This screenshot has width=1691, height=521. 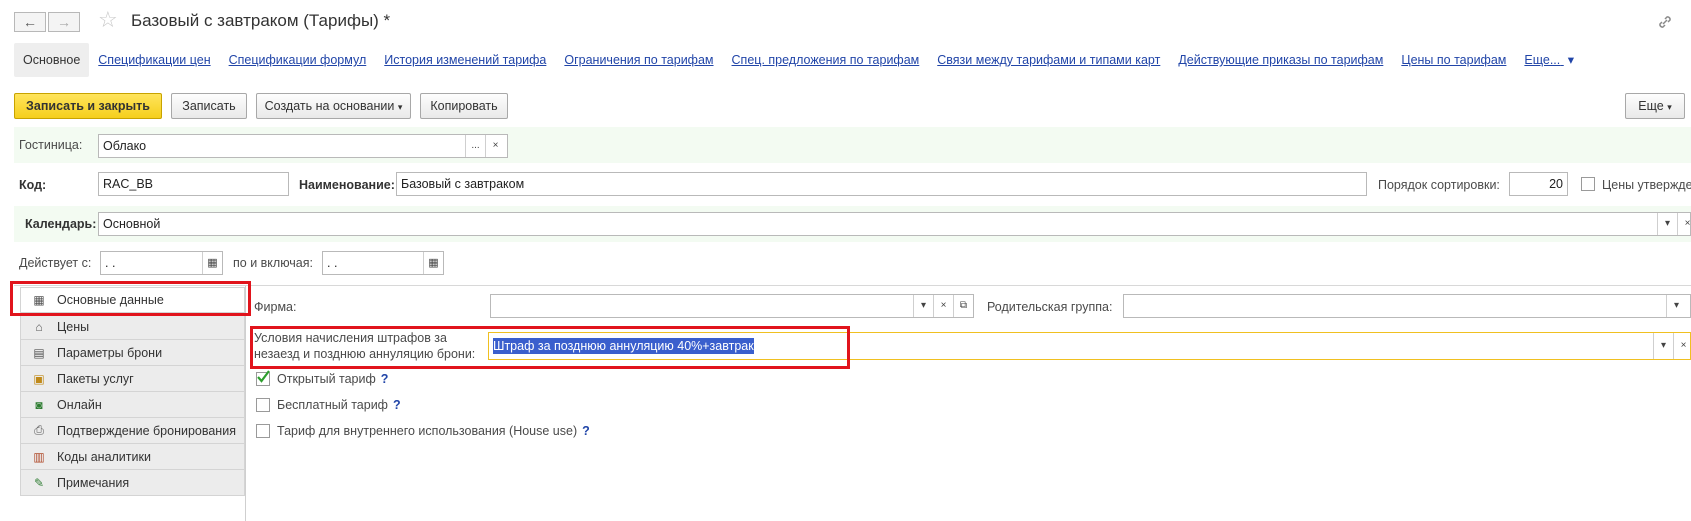 What do you see at coordinates (1453, 60) in the screenshot?
I see `tab-tariff-prices: Цены по тарифам` at bounding box center [1453, 60].